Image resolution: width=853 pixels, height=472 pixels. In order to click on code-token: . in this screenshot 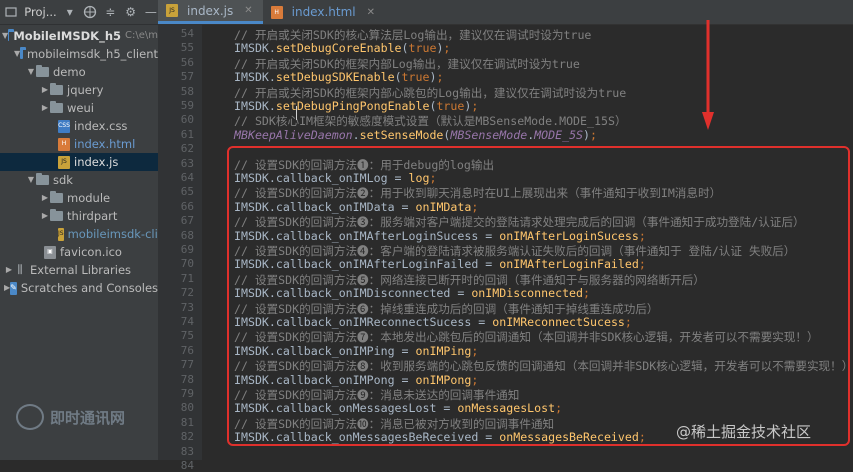, I will do `click(272, 48)`.